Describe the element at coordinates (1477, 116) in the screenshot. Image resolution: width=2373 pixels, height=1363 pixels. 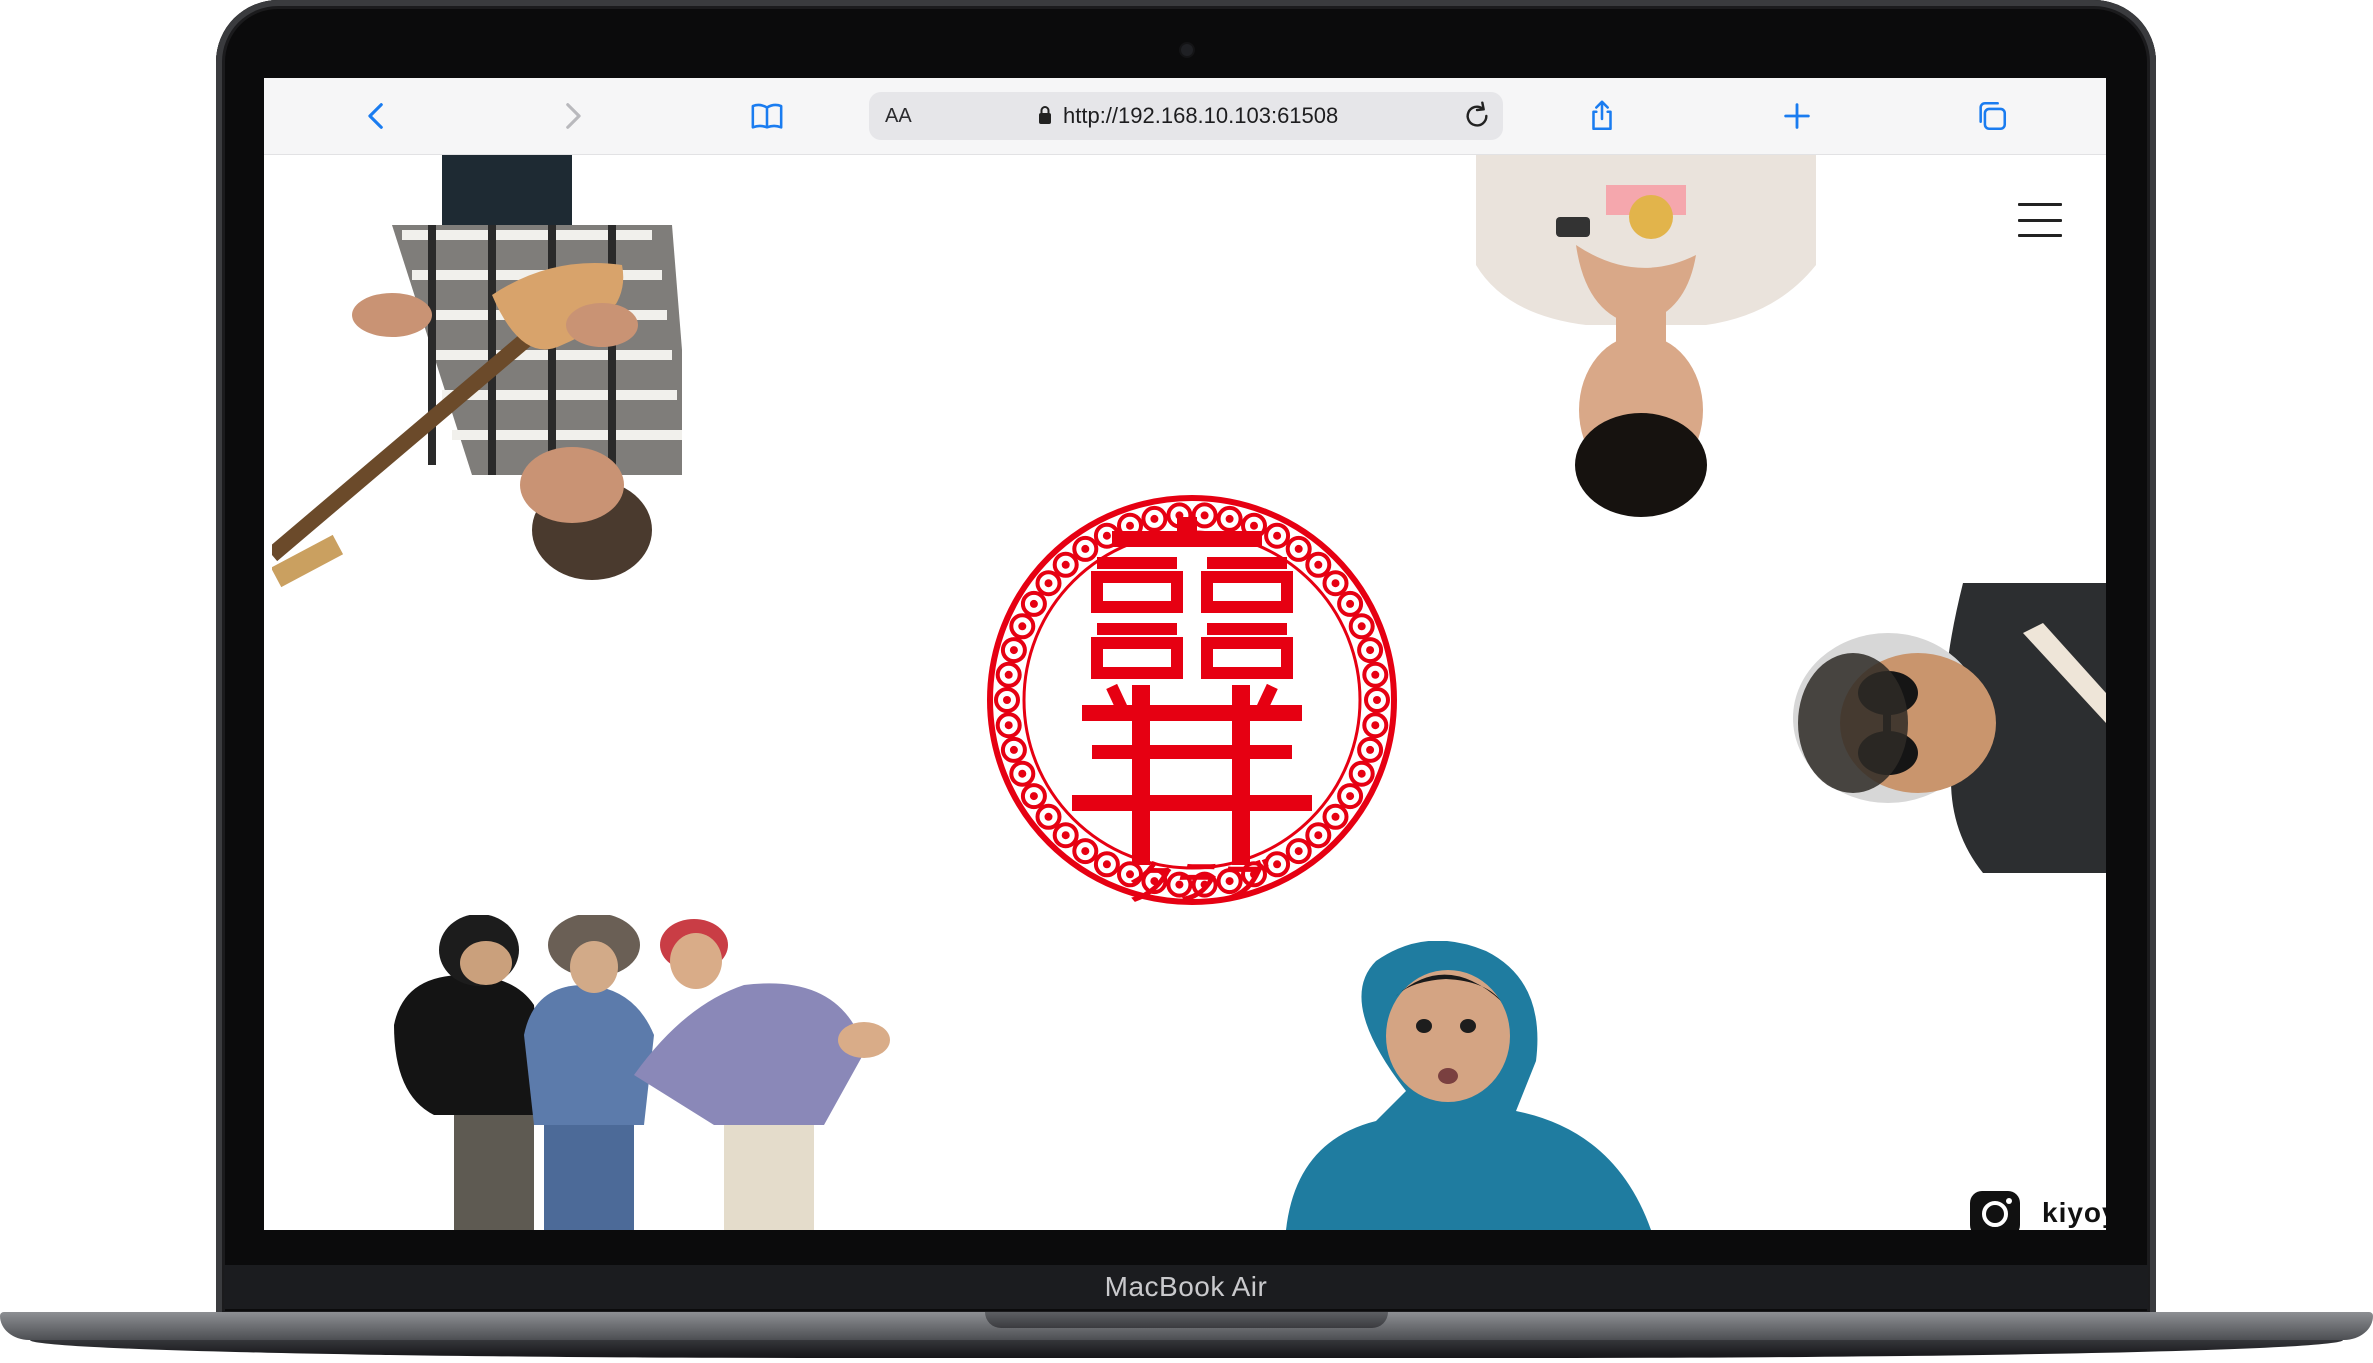
I see `reload-icon` at that location.